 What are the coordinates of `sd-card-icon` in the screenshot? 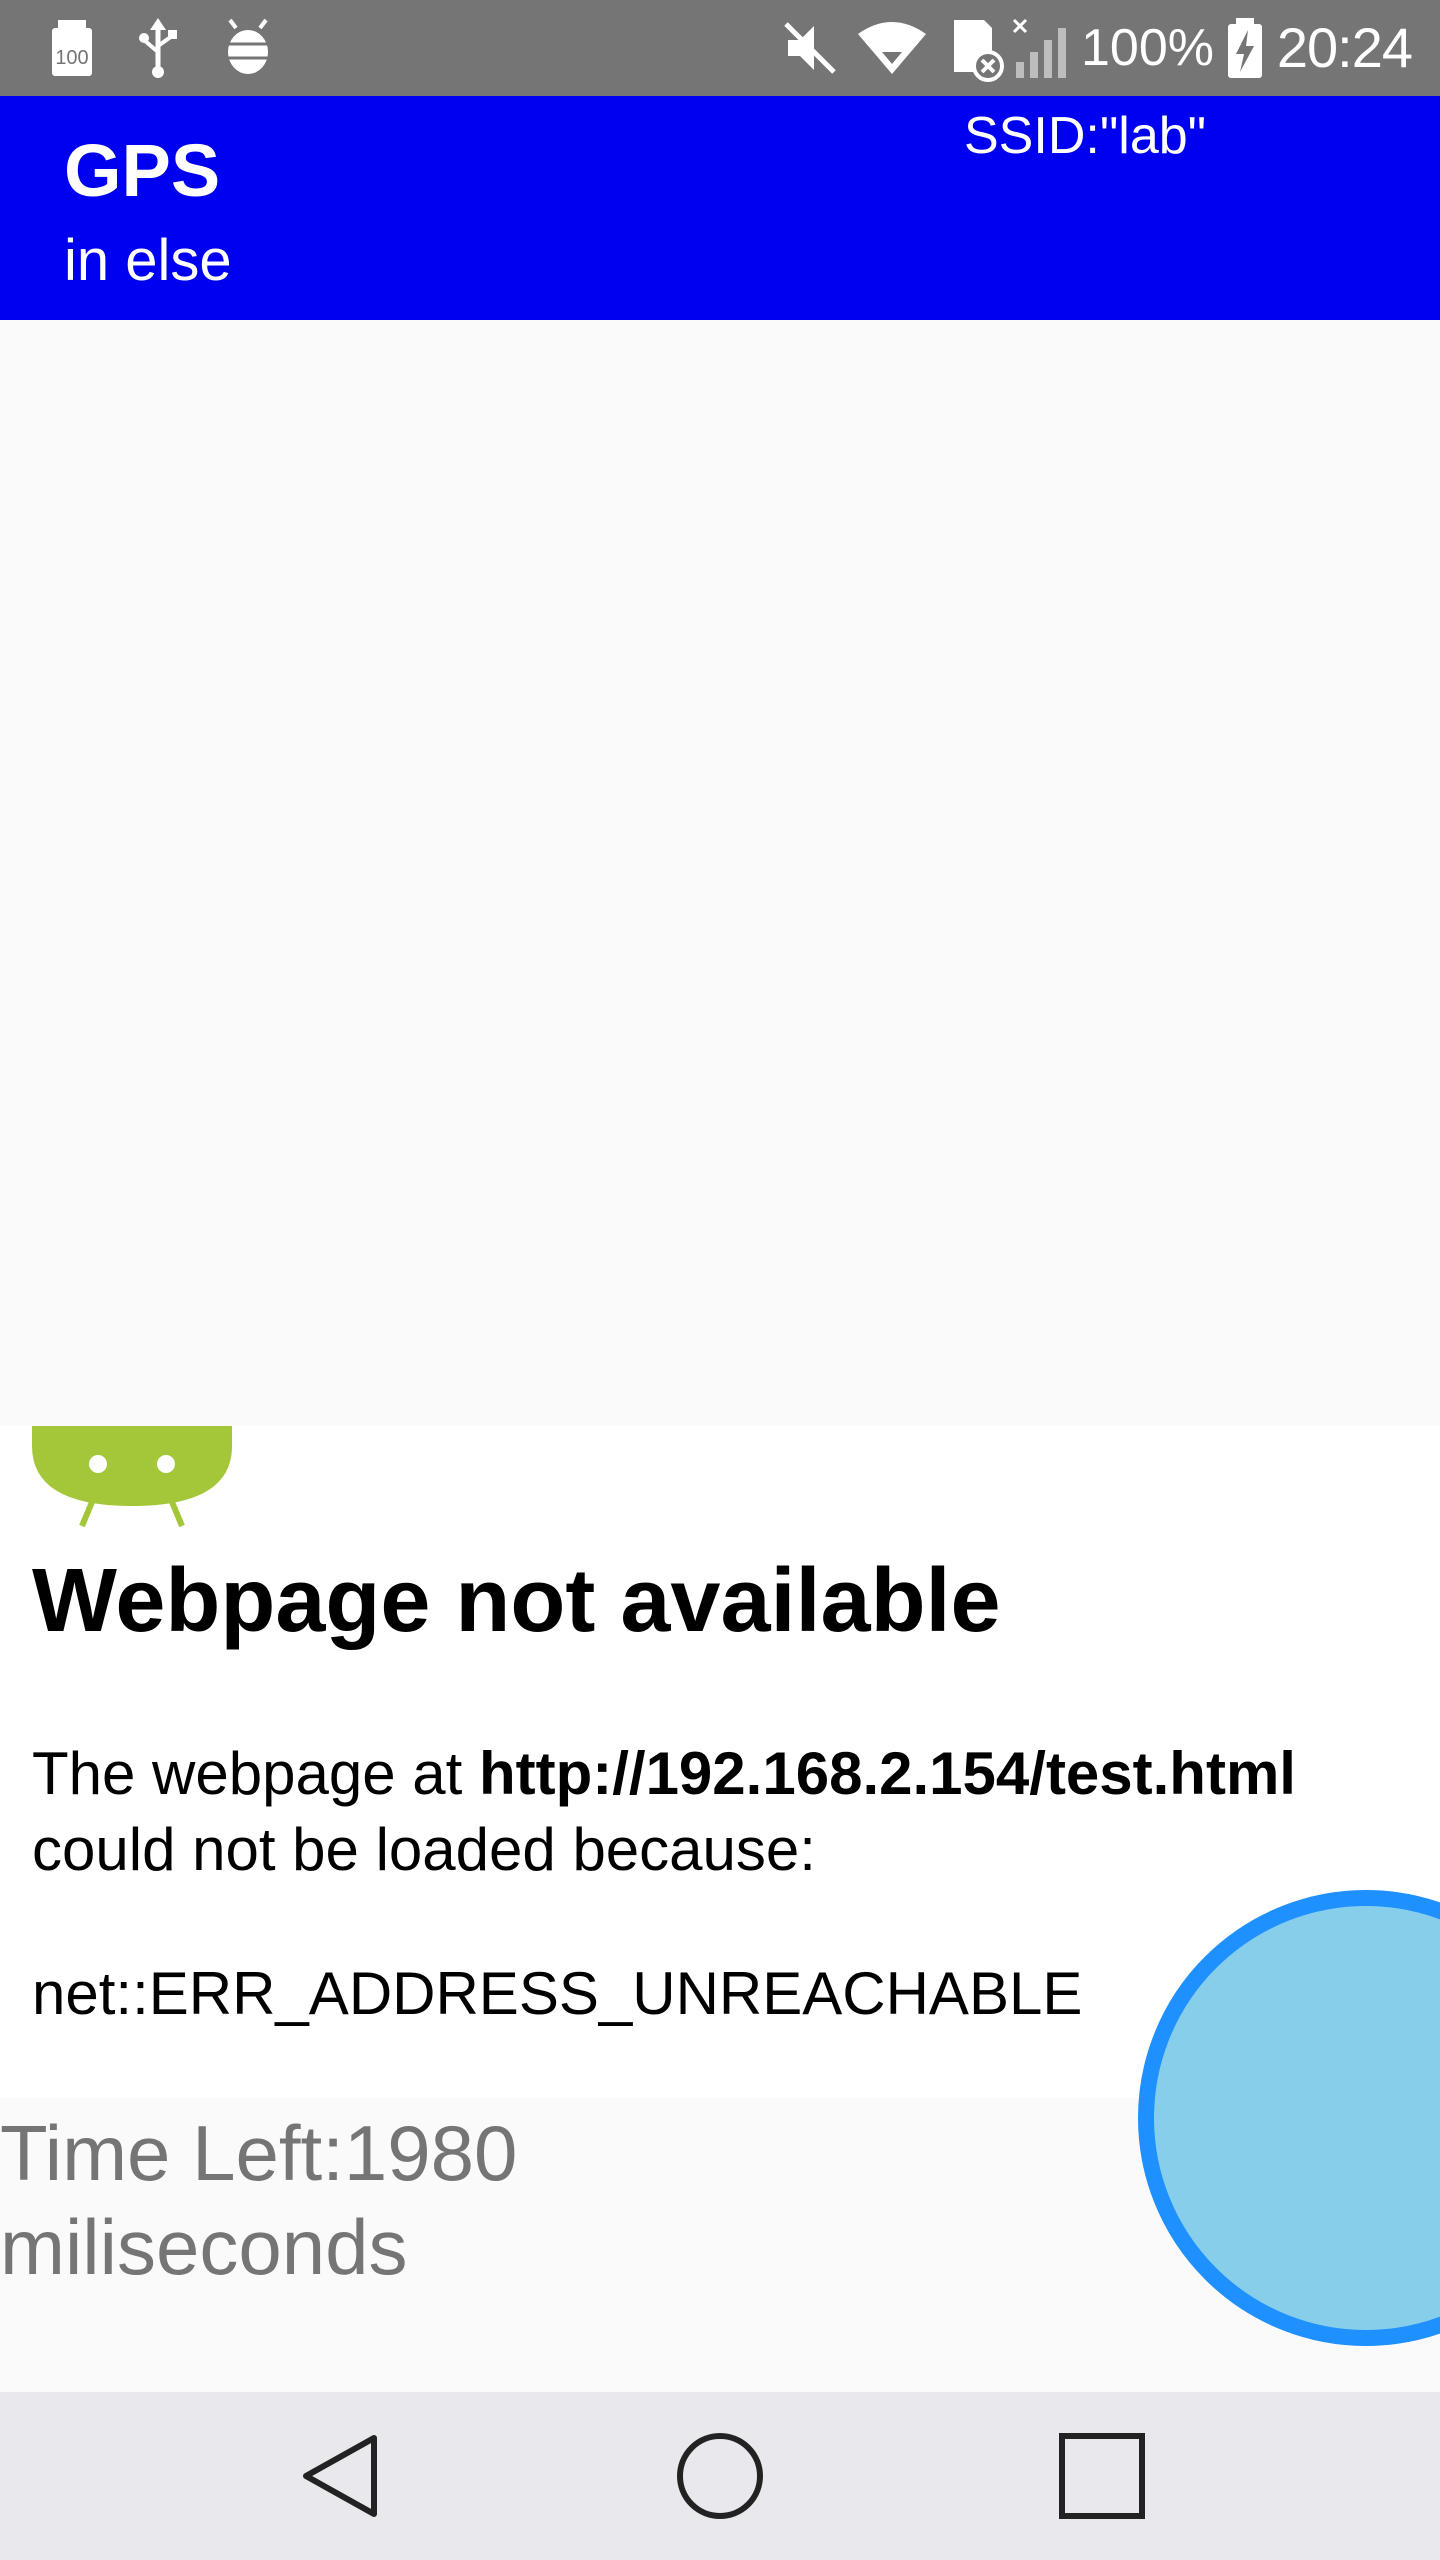 It's located at (975, 52).